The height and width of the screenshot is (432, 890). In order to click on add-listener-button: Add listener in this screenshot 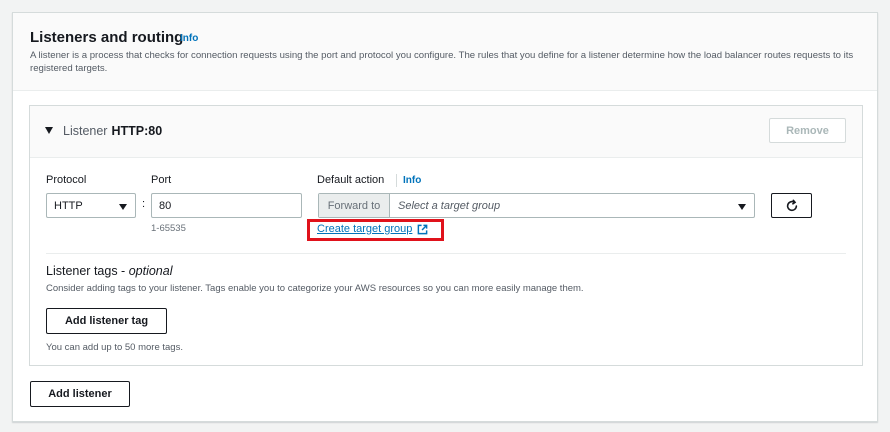, I will do `click(80, 394)`.